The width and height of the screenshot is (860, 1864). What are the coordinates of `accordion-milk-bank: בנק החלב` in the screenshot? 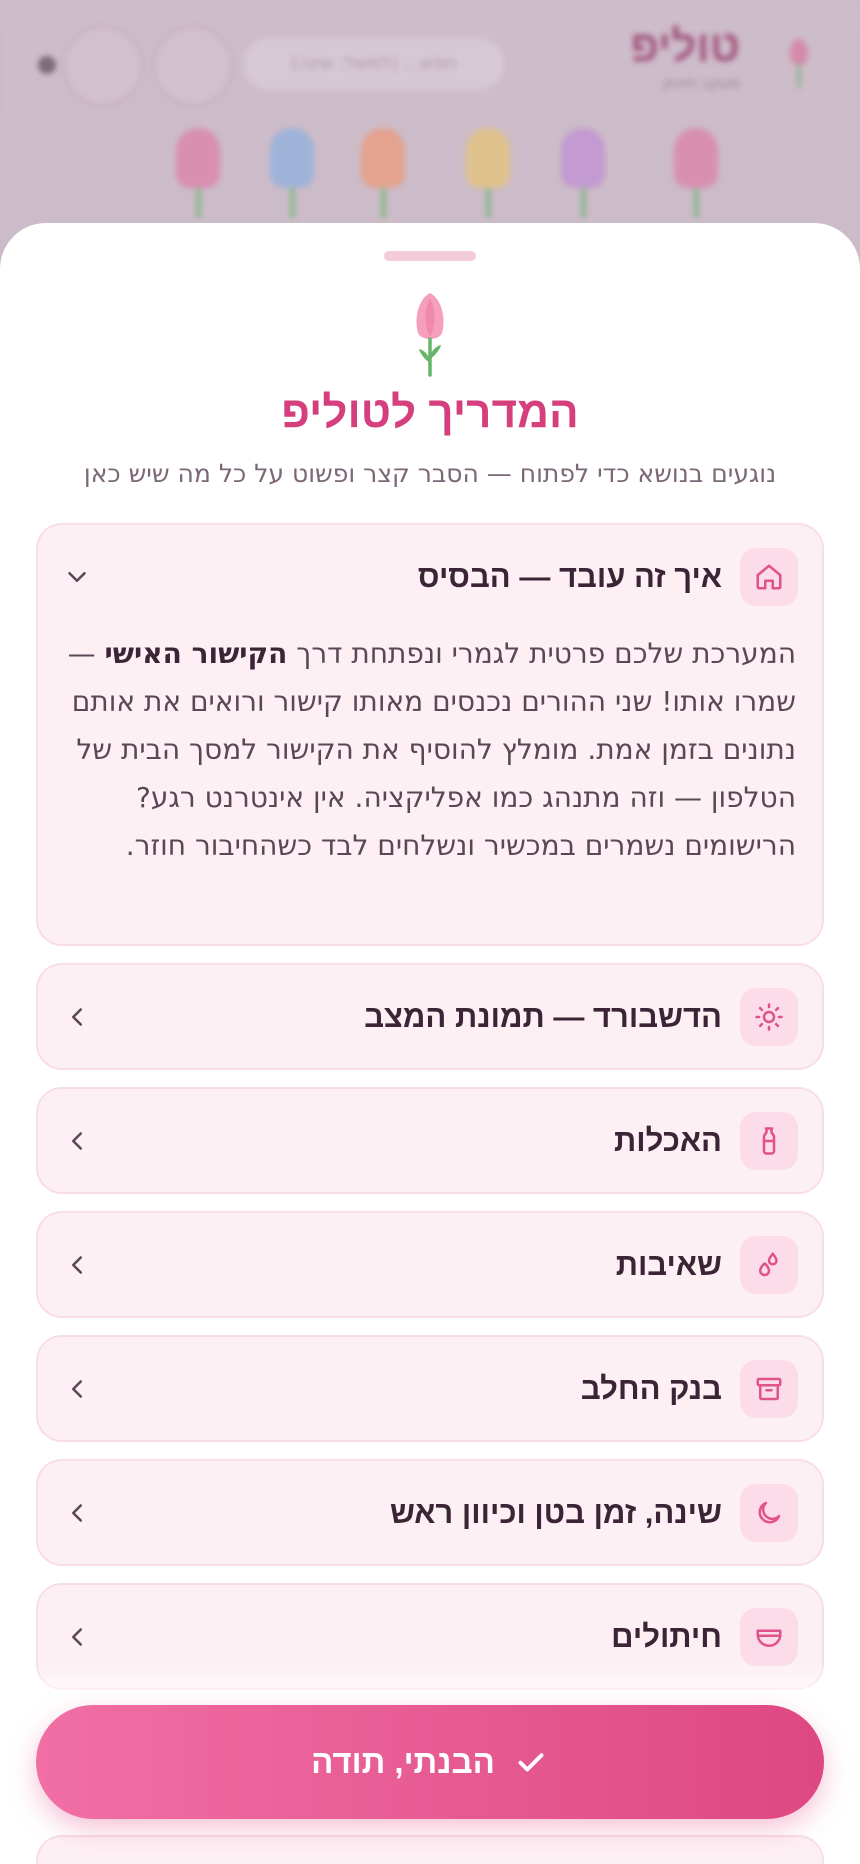 It's located at (430, 1388).